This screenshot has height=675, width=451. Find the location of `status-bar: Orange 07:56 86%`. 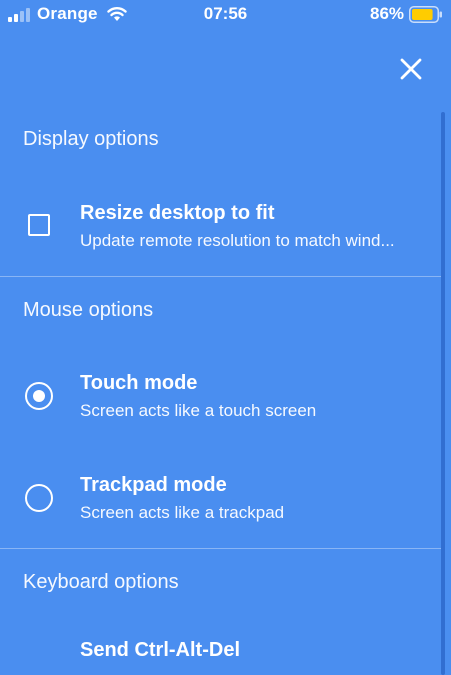

status-bar: Orange 07:56 86% is located at coordinates (225, 15).